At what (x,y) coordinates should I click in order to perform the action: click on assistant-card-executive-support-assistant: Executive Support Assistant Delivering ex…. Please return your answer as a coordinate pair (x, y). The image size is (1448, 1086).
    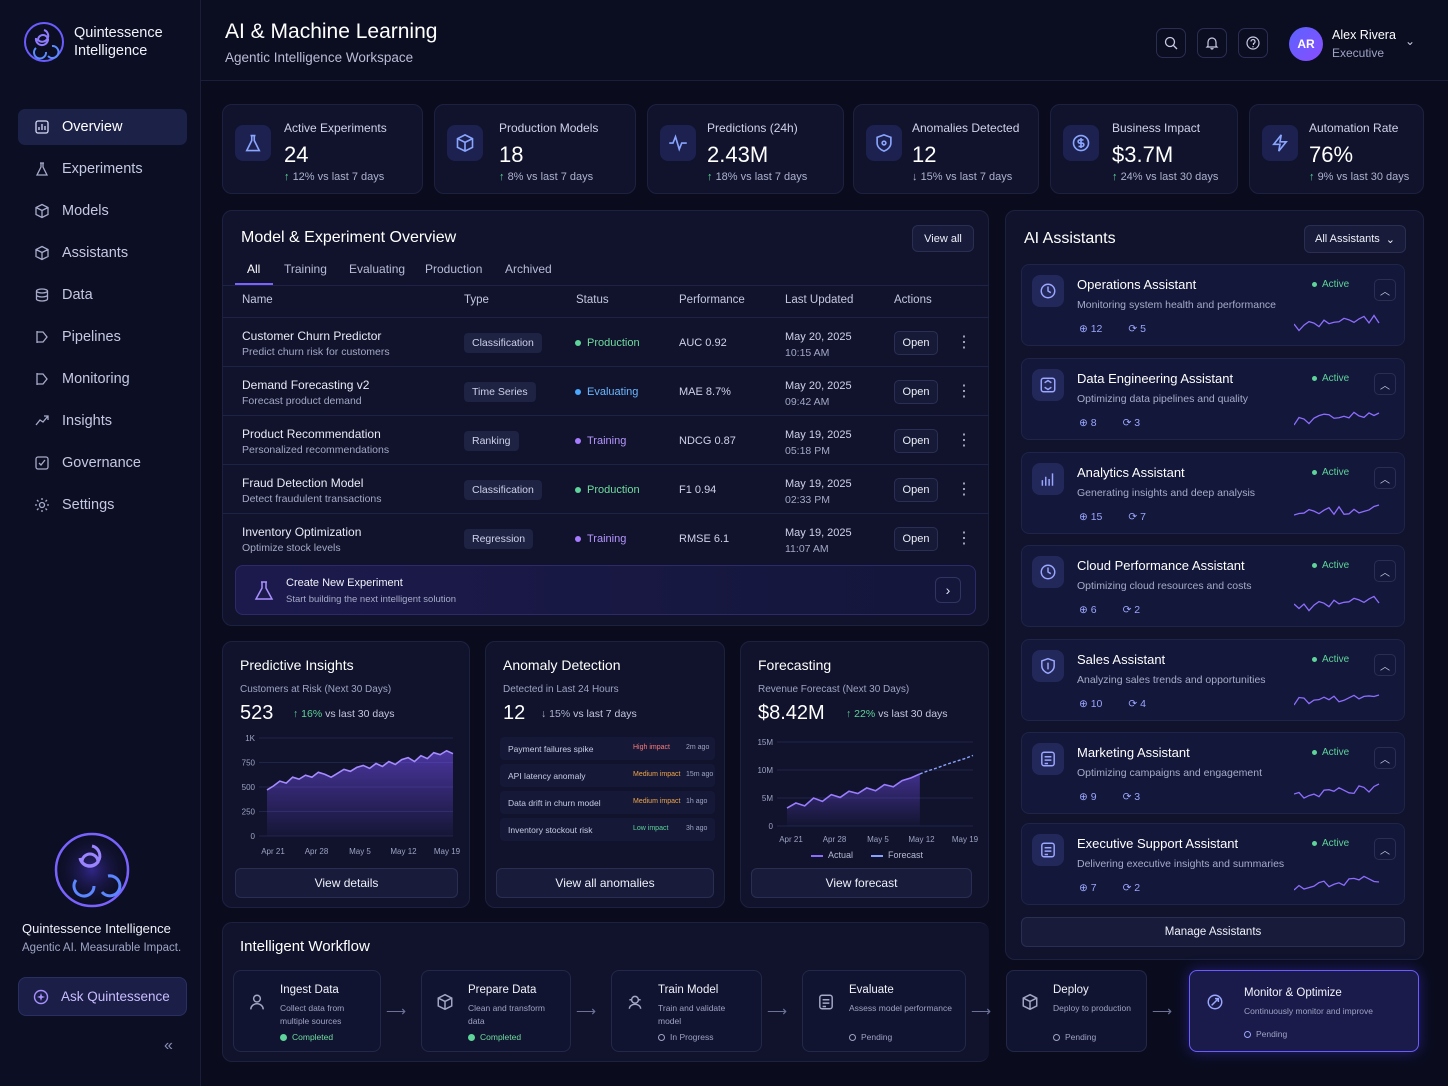
    Looking at the image, I should click on (1213, 864).